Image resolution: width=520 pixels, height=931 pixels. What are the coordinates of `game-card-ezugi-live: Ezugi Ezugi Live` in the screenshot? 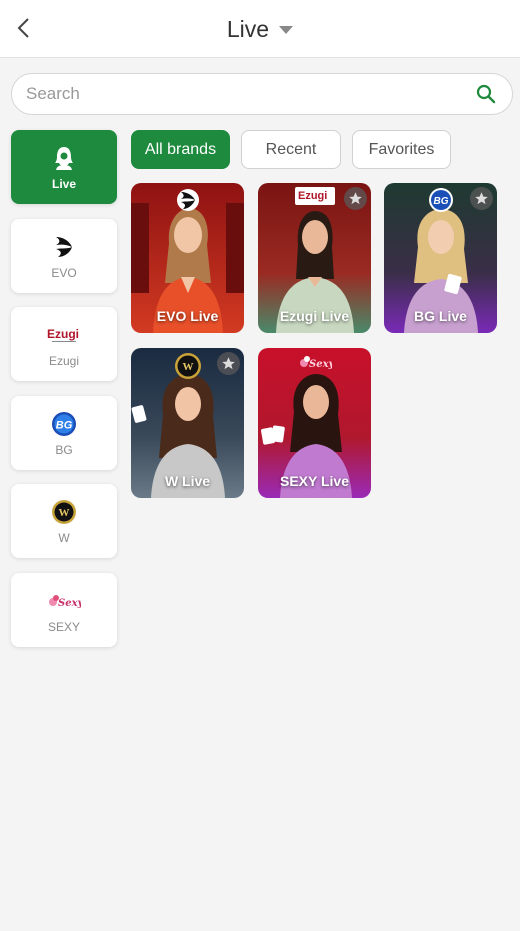 It's located at (314, 258).